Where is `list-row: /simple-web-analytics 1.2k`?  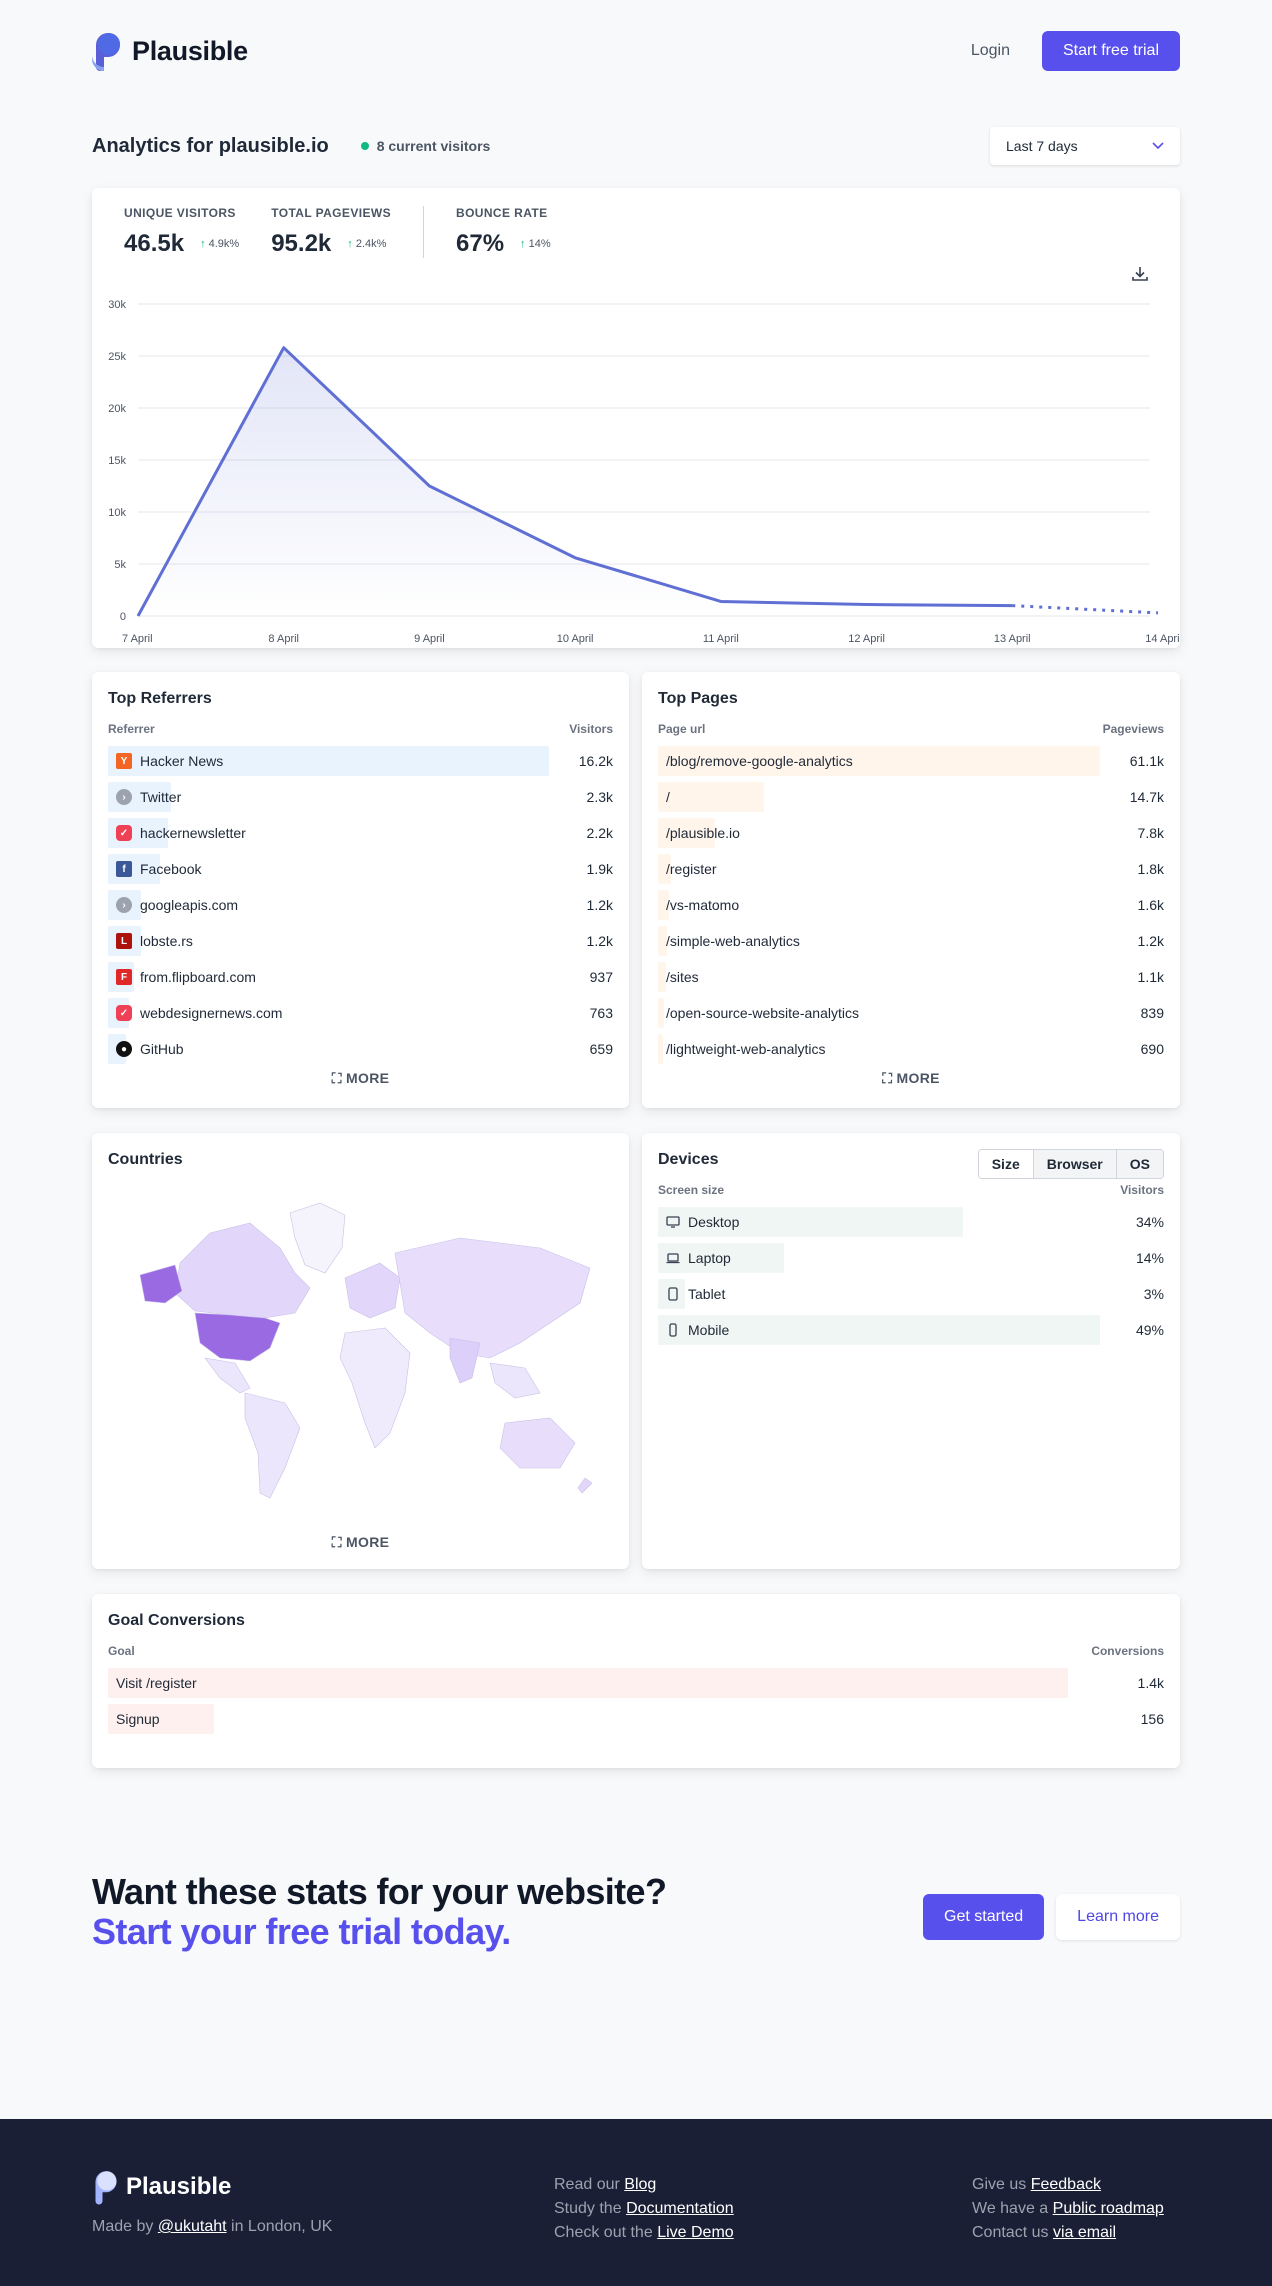
list-row: /simple-web-analytics 1.2k is located at coordinates (911, 941).